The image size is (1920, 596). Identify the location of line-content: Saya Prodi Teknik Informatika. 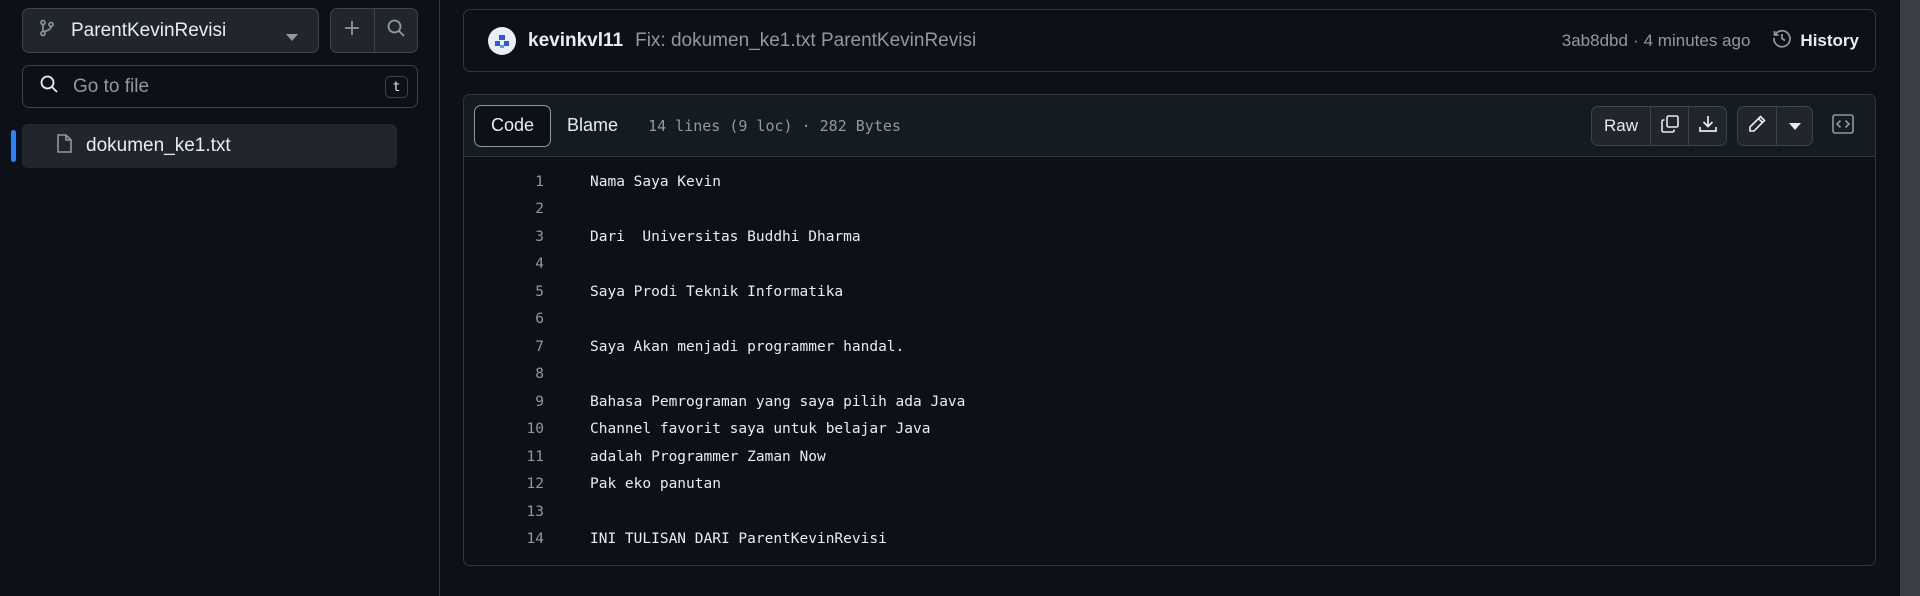
(717, 291).